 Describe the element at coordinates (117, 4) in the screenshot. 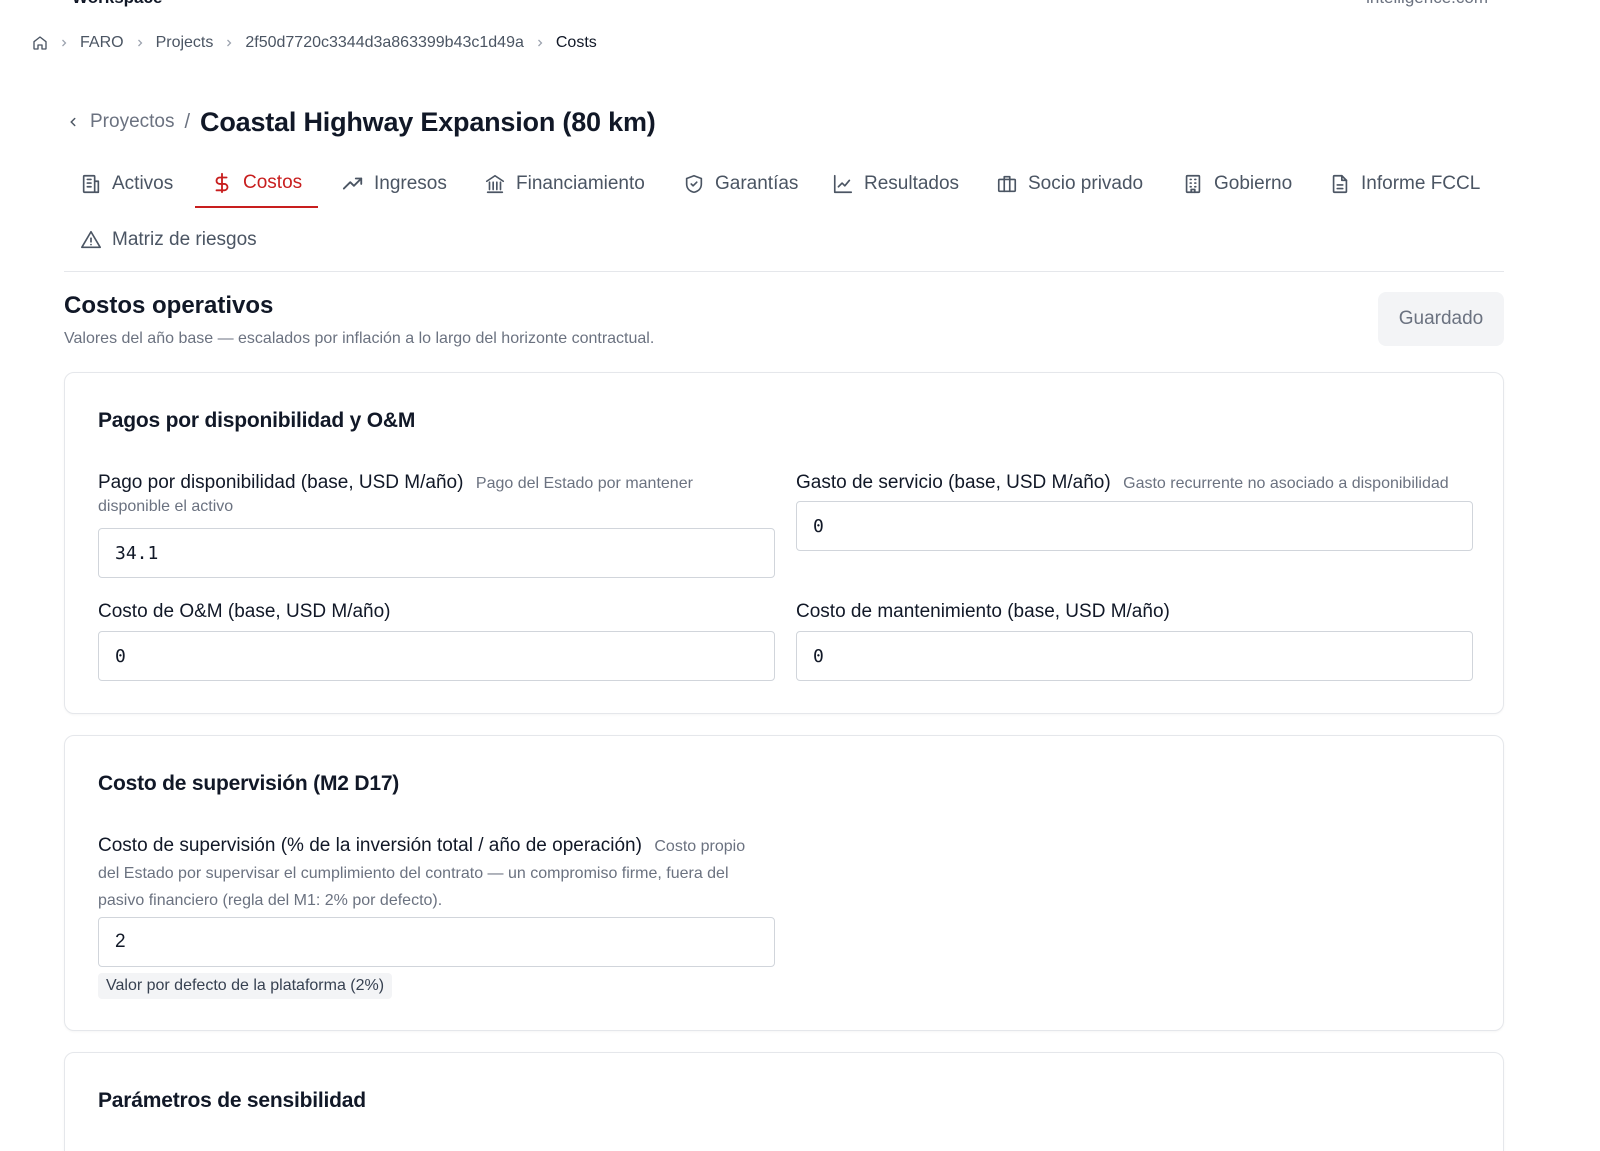

I see `workspace-label: Workspace` at that location.